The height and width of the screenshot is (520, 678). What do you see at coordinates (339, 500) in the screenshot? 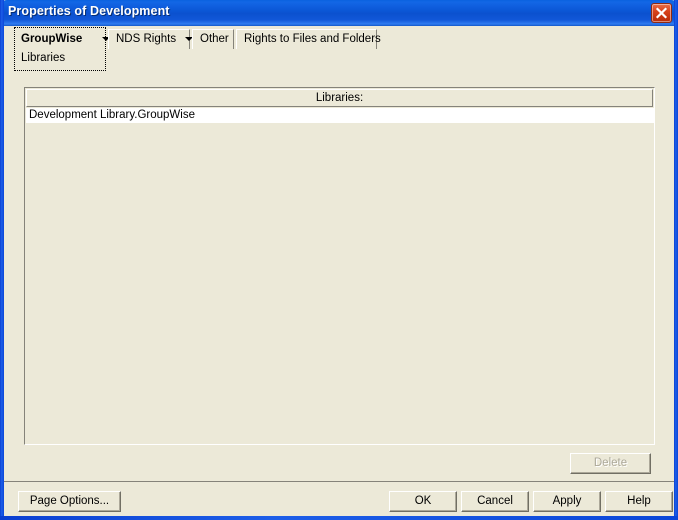
I see `dialog-footer: Page Options... OK Cancel Apply Help` at bounding box center [339, 500].